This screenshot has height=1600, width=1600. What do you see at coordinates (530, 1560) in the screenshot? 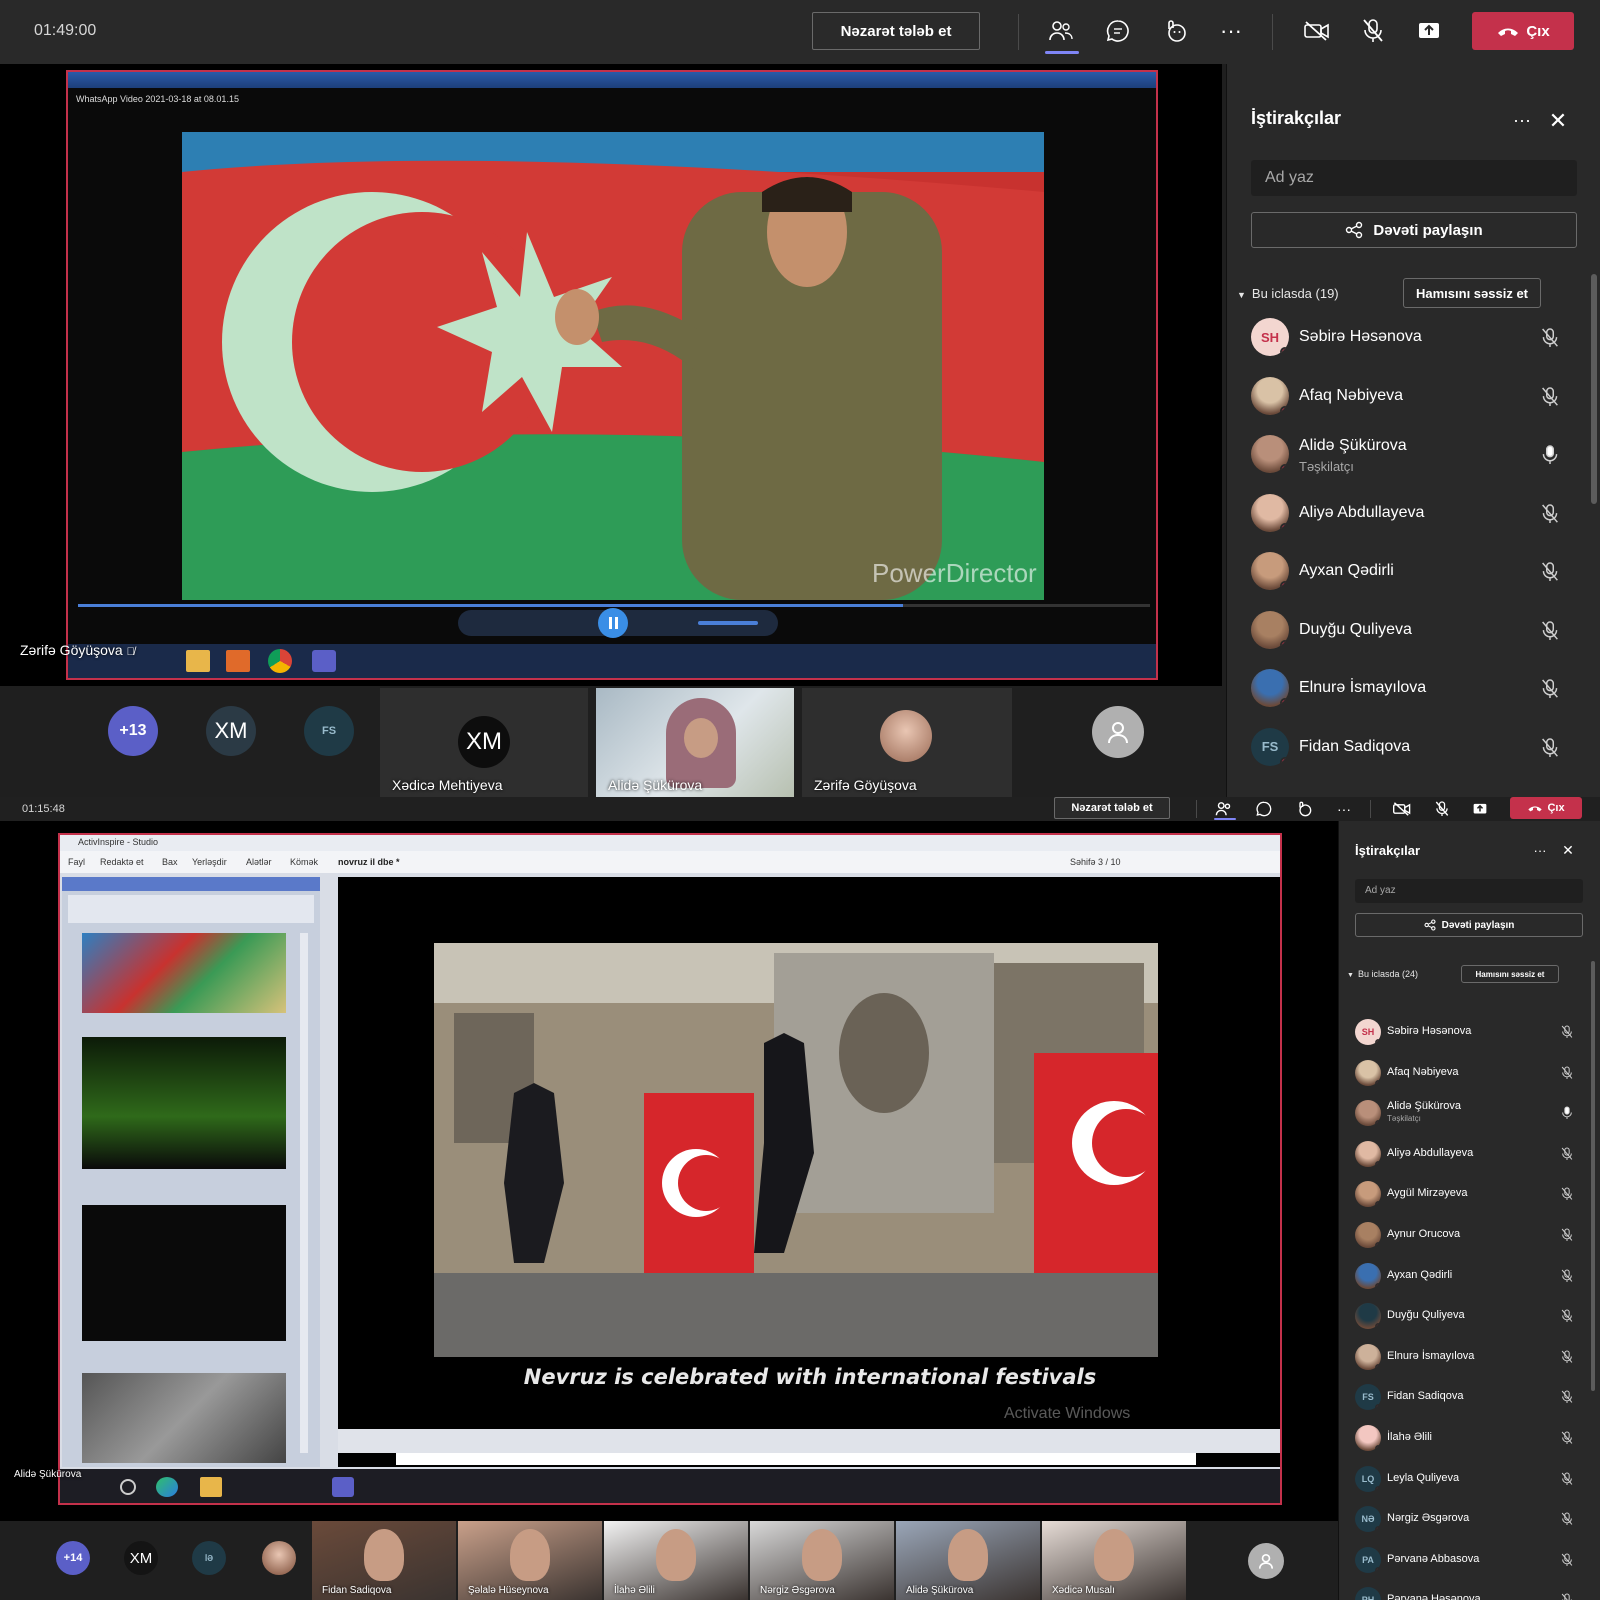
I see `video-tile: Şəlalə Hüseynova` at bounding box center [530, 1560].